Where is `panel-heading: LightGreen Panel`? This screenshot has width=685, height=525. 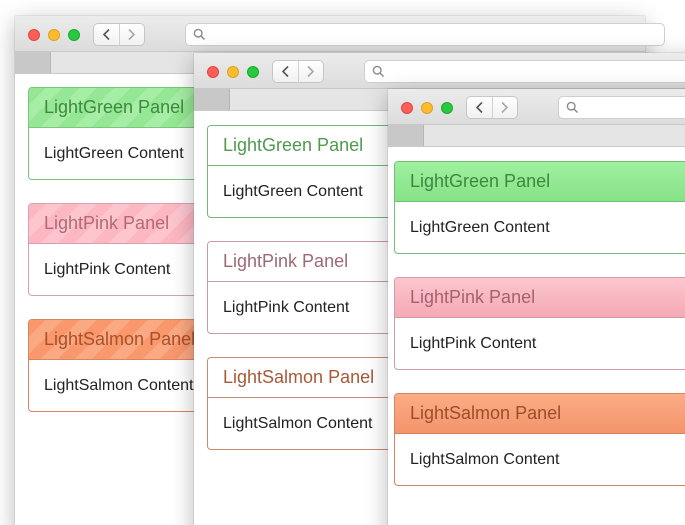
panel-heading: LightGreen Panel is located at coordinates (540, 182).